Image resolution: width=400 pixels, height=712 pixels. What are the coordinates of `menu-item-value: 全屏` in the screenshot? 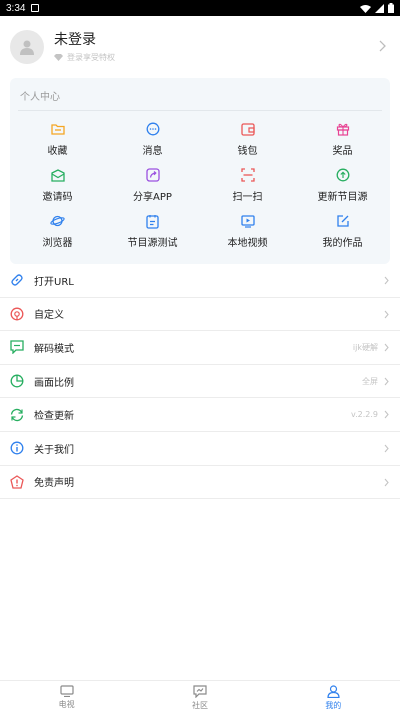 It's located at (370, 381).